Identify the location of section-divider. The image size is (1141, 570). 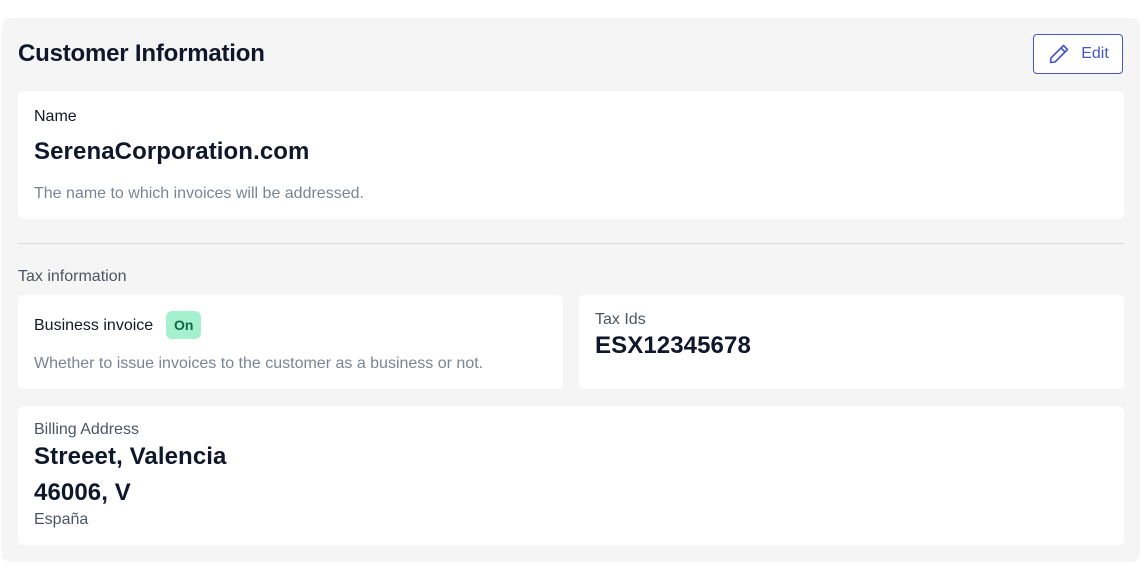
(571, 243).